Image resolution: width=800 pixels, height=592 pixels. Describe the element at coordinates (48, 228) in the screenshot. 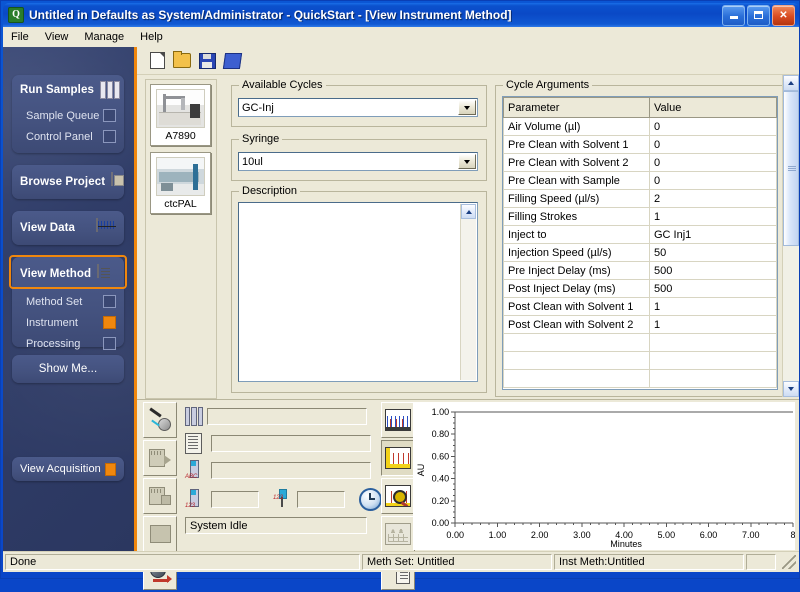

I see `sidebar-item-label: View Data` at that location.